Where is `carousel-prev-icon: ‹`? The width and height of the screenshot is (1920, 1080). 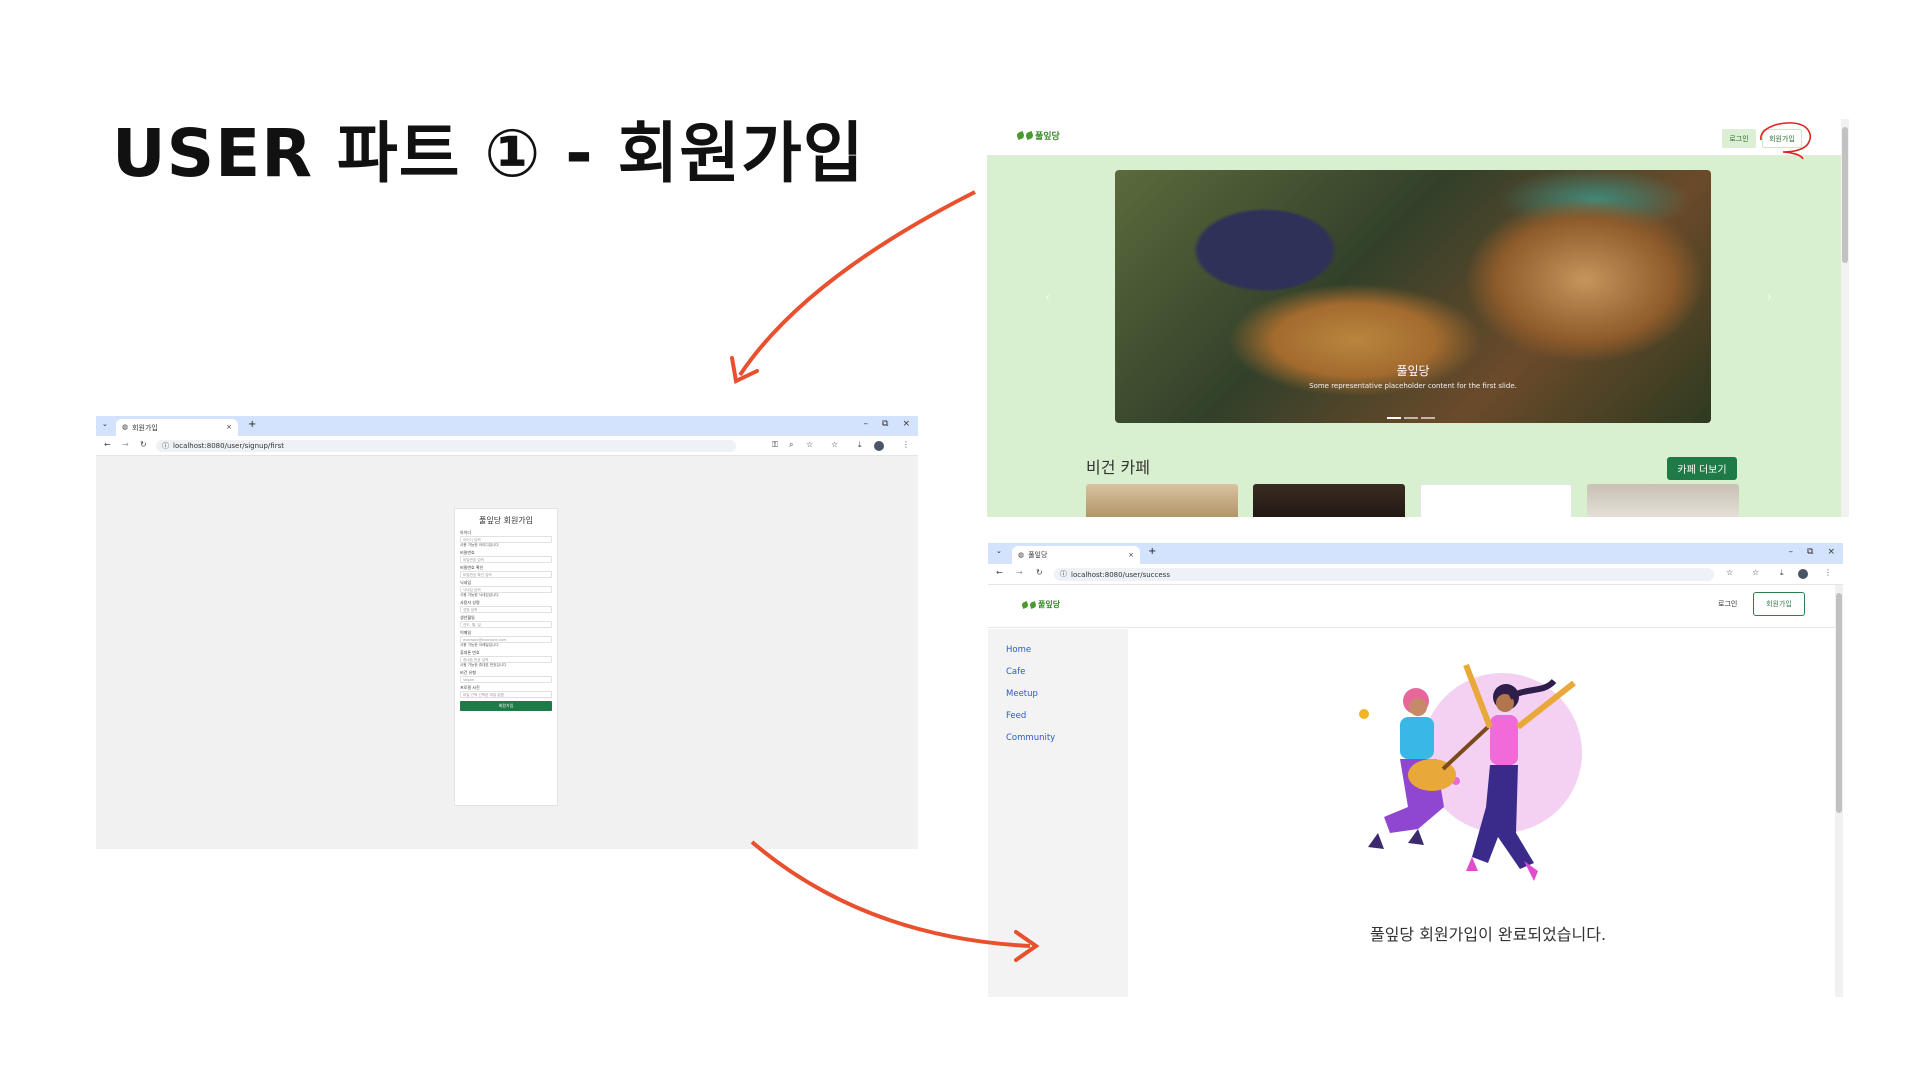 carousel-prev-icon: ‹ is located at coordinates (1047, 297).